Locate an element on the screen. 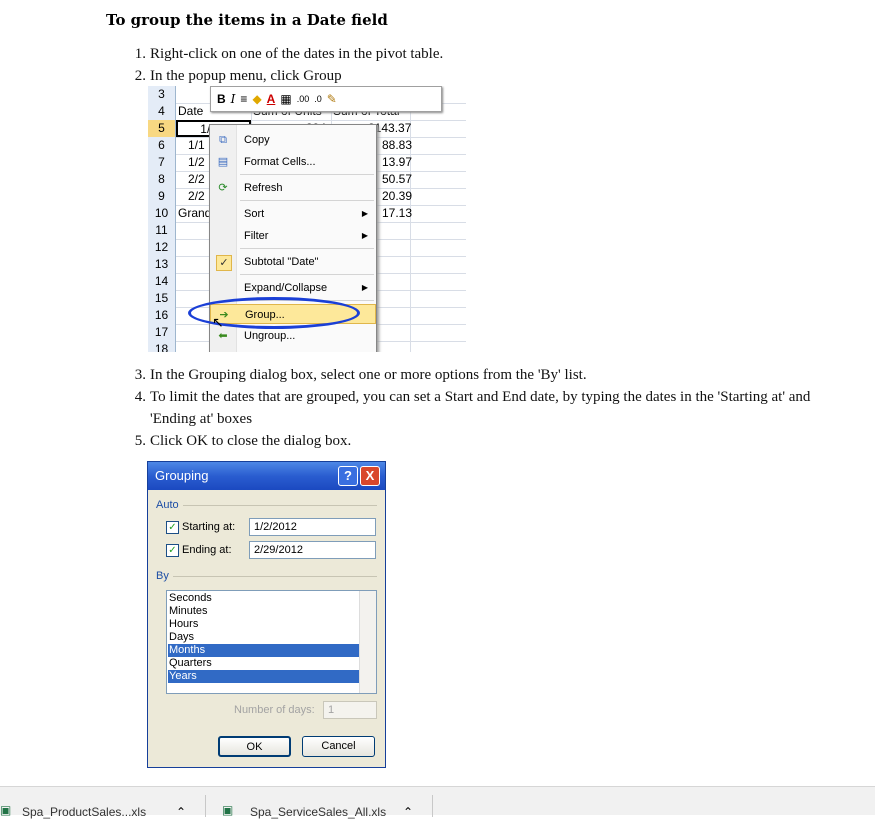  menu-item-filter: Filter ▶ is located at coordinates (293, 236).